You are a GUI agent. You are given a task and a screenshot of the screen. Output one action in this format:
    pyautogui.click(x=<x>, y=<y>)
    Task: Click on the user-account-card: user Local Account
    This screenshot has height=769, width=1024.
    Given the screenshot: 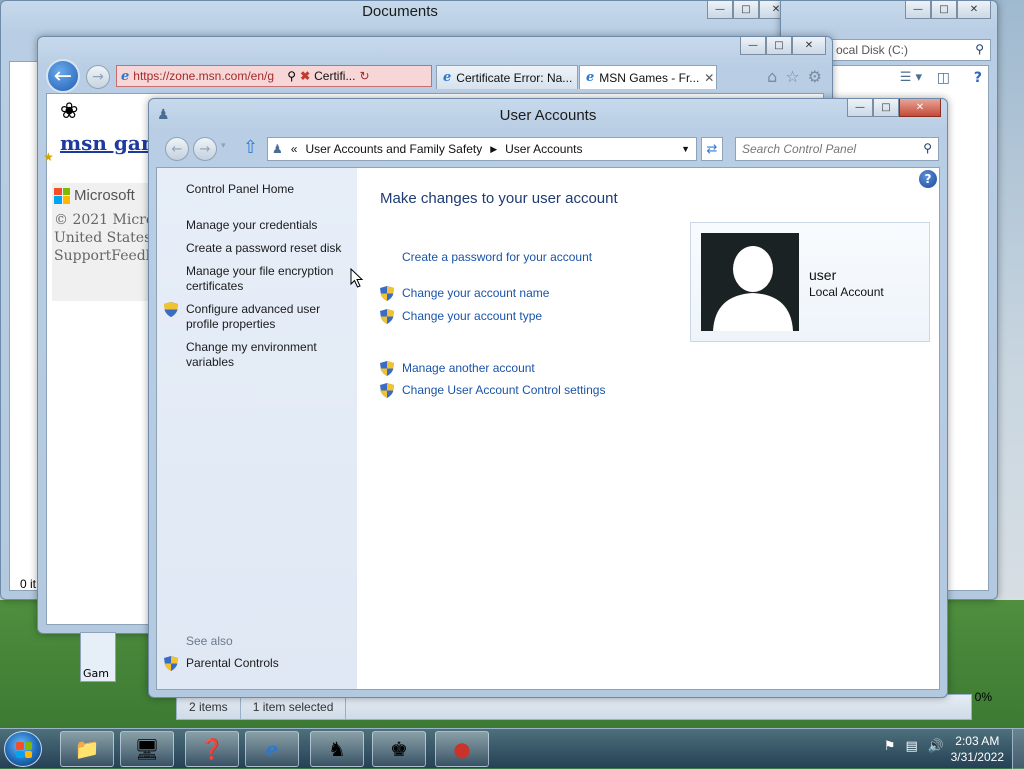 What is the action you would take?
    pyautogui.click(x=810, y=282)
    